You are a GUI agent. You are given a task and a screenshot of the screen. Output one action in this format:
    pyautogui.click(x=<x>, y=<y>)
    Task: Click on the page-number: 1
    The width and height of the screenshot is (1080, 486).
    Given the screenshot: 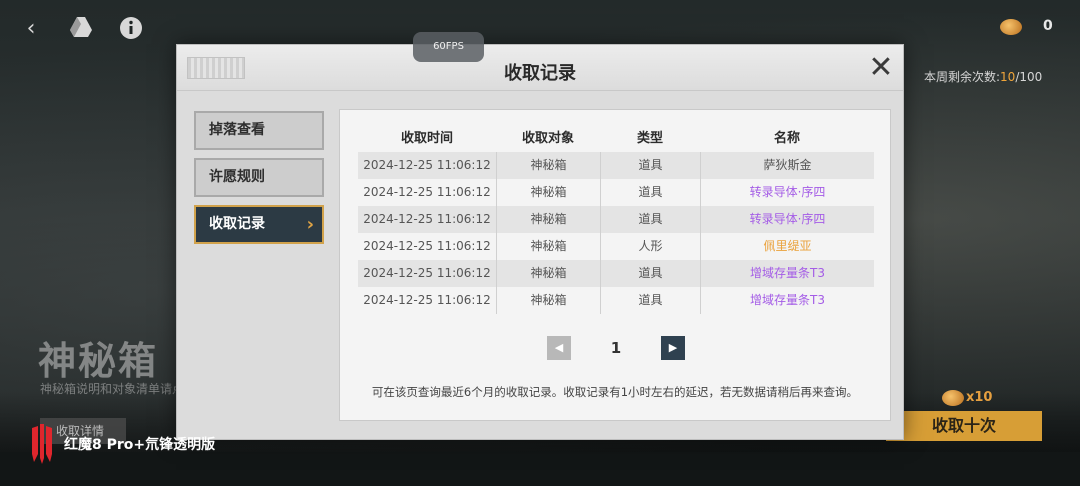 What is the action you would take?
    pyautogui.click(x=616, y=348)
    